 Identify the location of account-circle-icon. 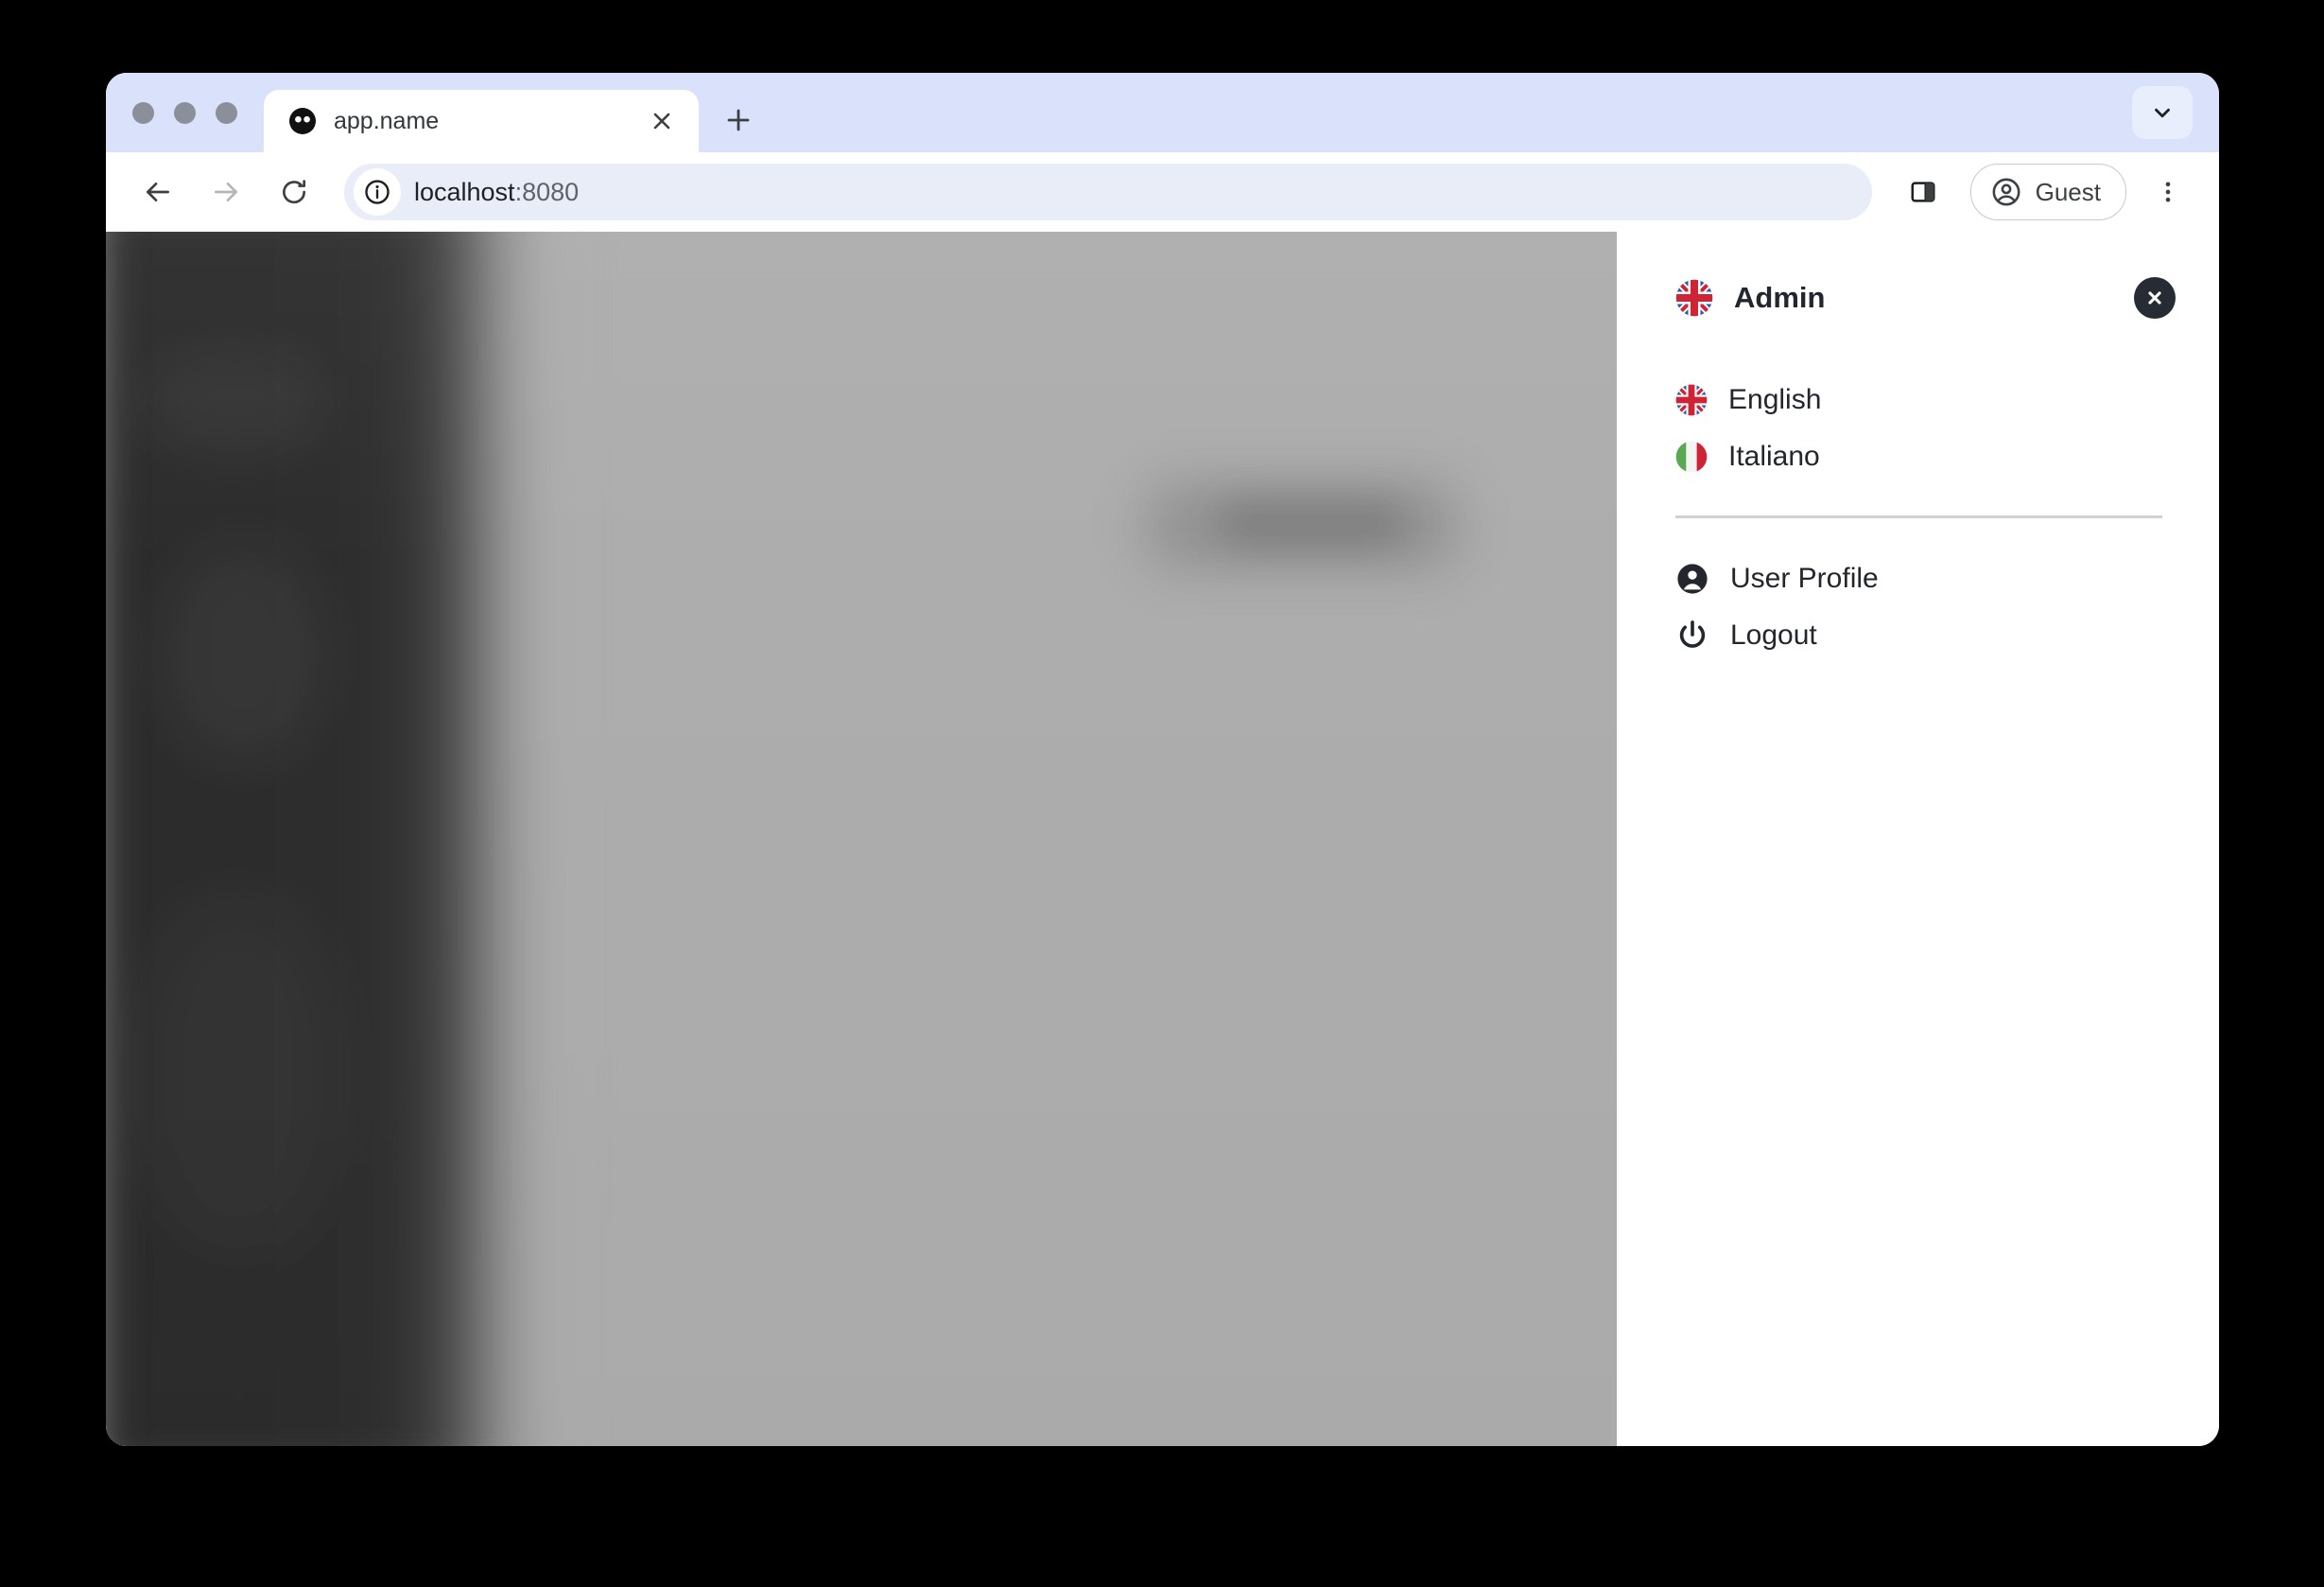
(2006, 192).